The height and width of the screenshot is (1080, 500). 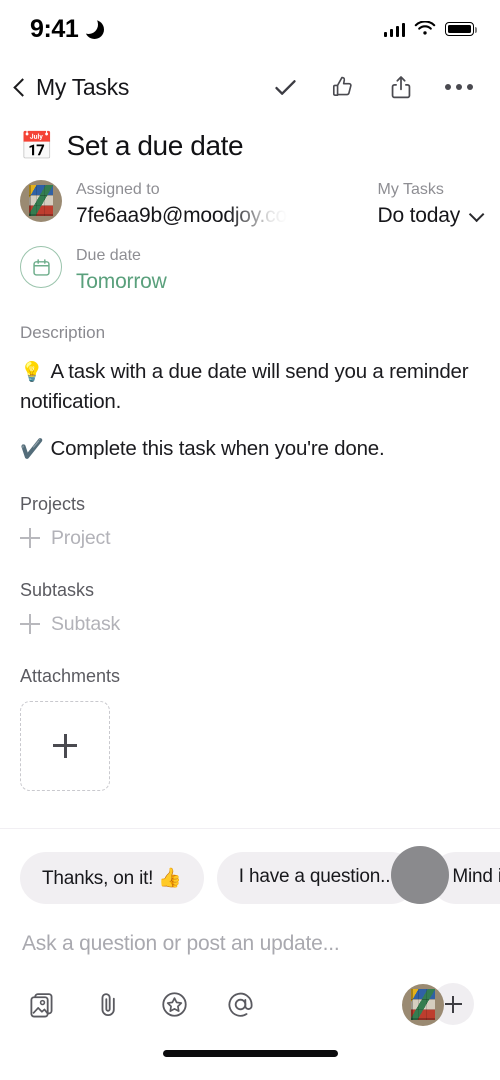 What do you see at coordinates (423, 1005) in the screenshot?
I see `collaborator-avatar` at bounding box center [423, 1005].